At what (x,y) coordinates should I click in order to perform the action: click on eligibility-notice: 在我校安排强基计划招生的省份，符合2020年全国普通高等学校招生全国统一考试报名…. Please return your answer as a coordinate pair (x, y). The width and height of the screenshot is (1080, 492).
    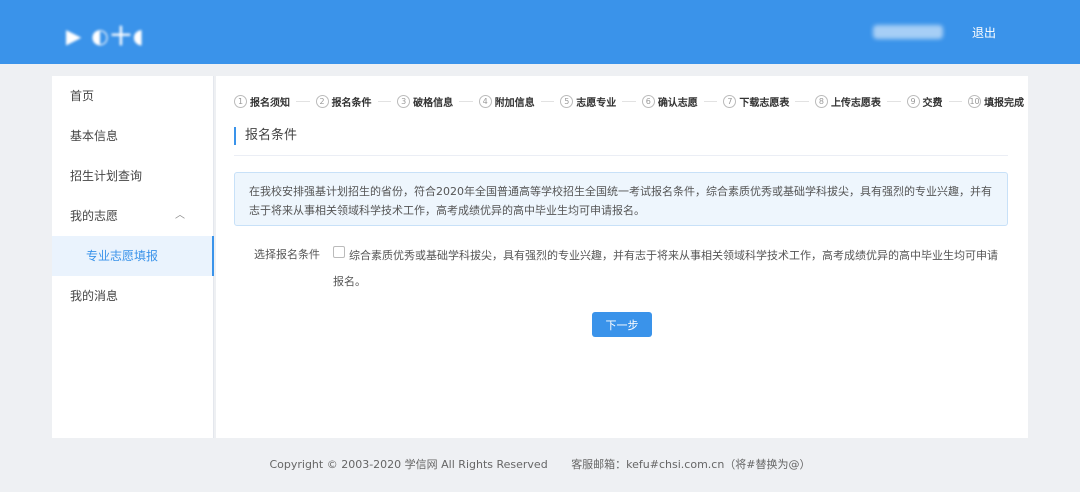
    Looking at the image, I should click on (621, 199).